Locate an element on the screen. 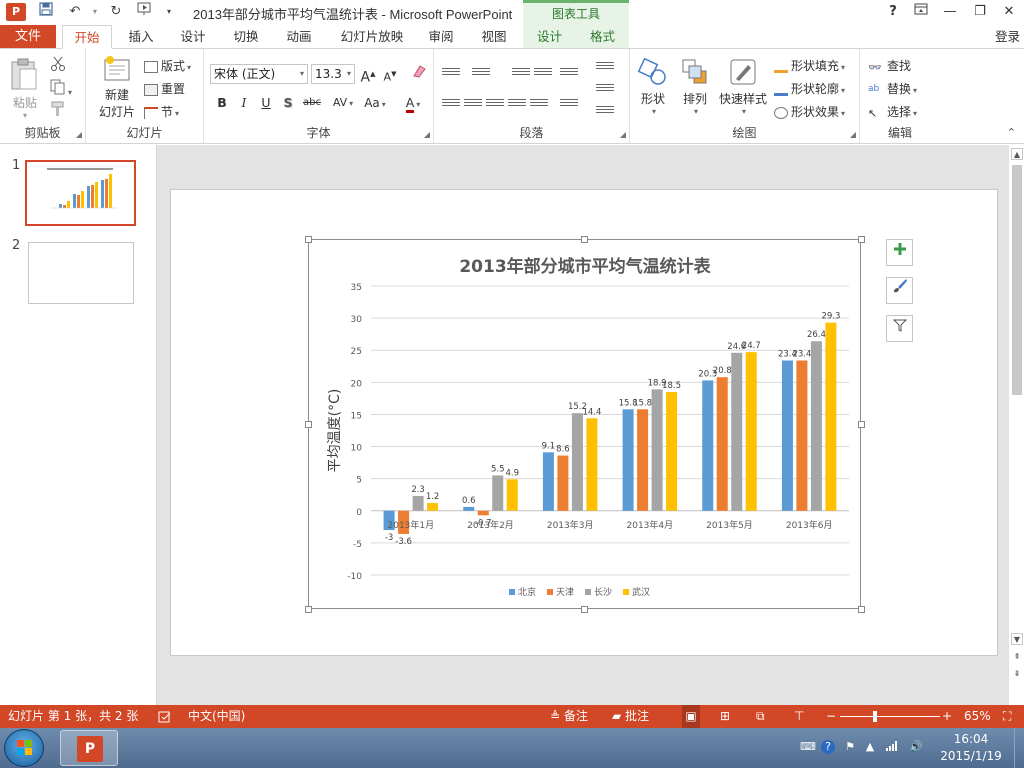 The width and height of the screenshot is (1024, 768). smartart-icon is located at coordinates (605, 111).